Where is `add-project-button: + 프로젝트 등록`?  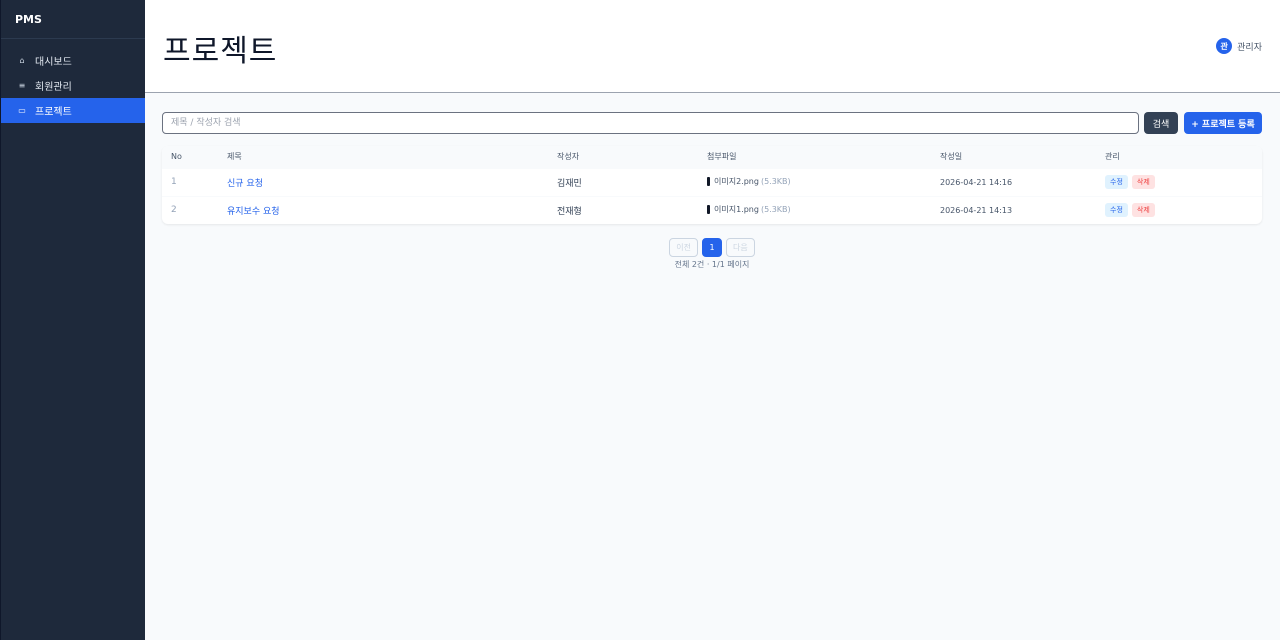 add-project-button: + 프로젝트 등록 is located at coordinates (1223, 123).